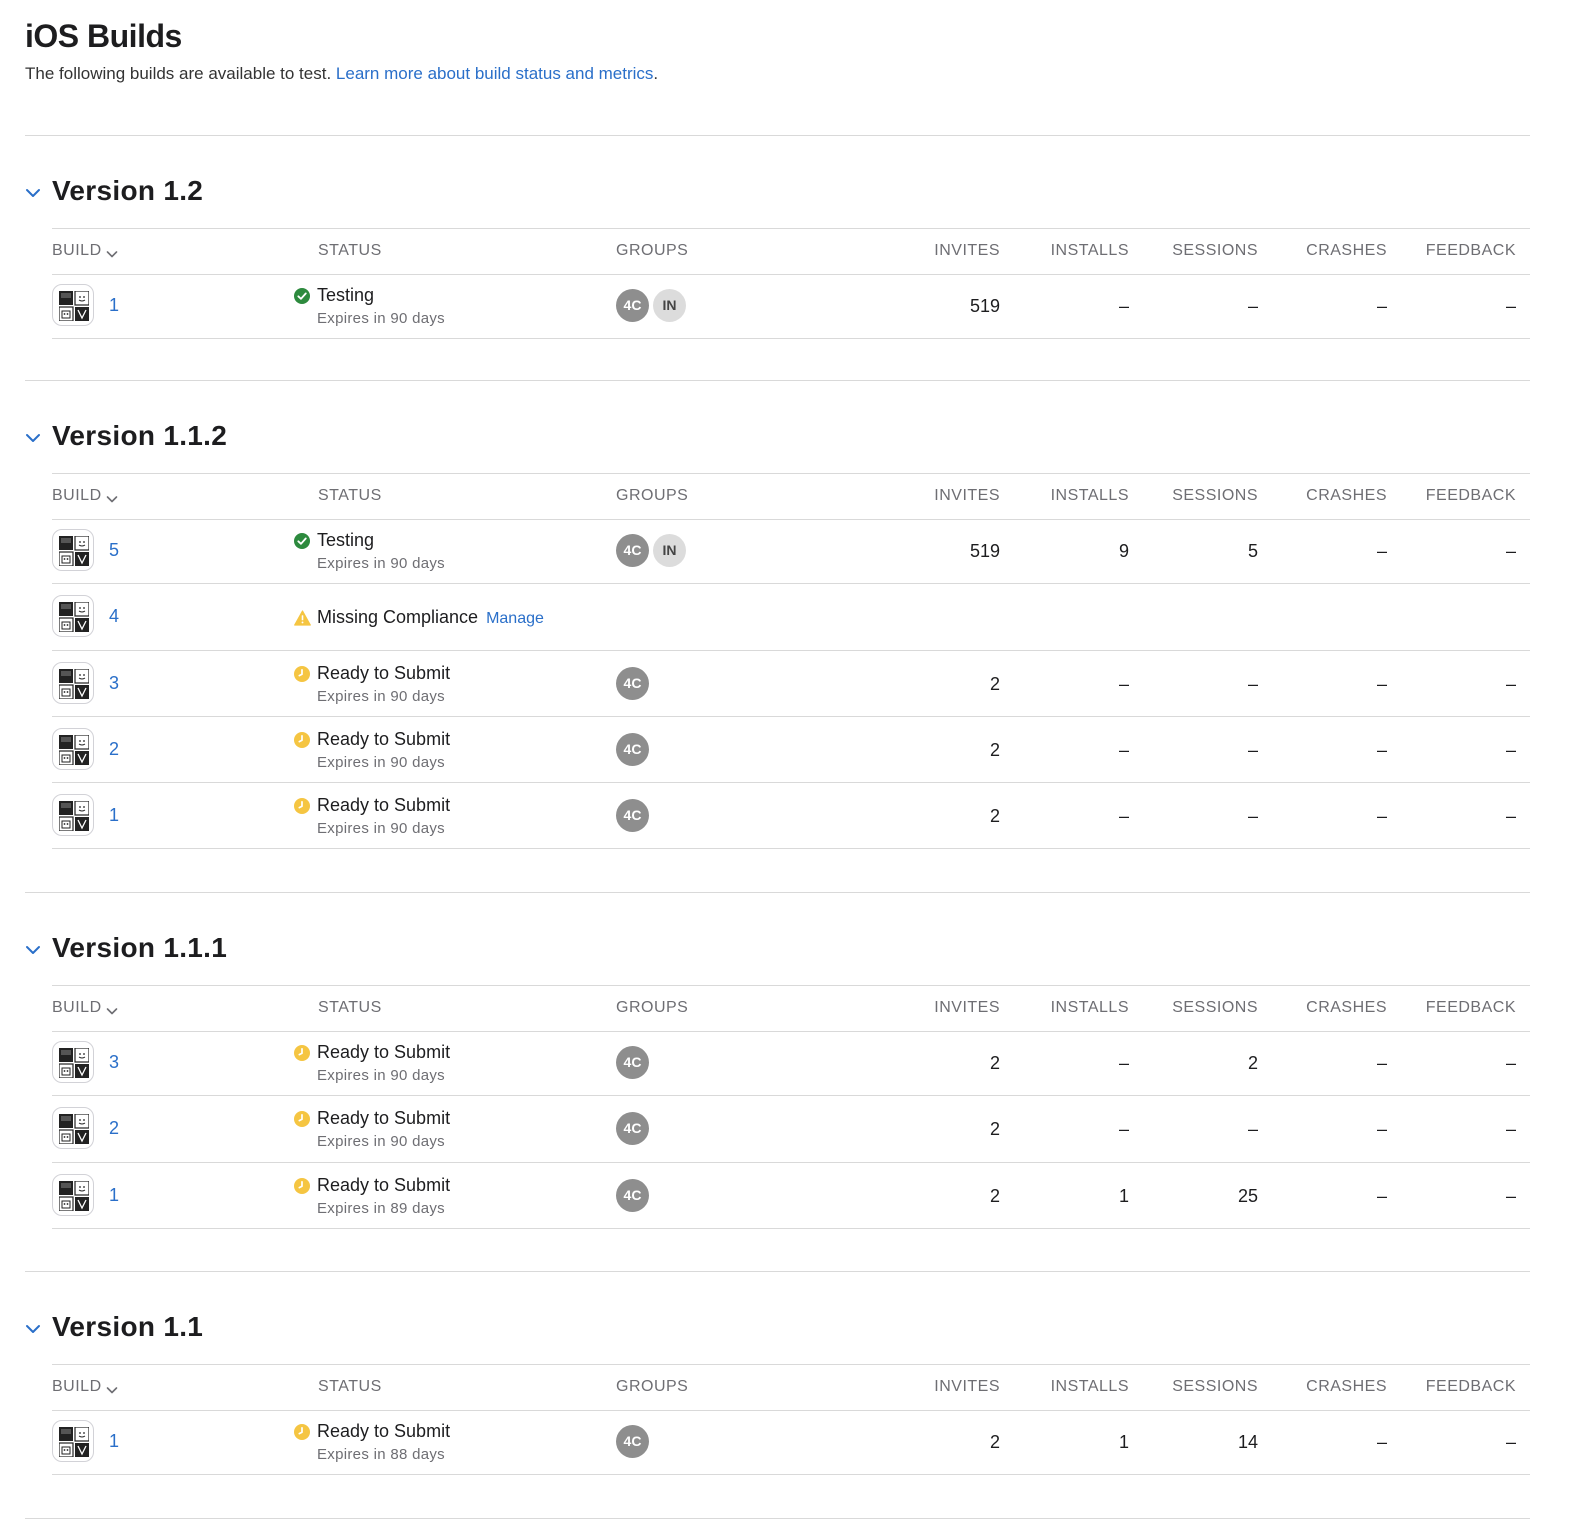 This screenshot has width=1572, height=1540. I want to click on table-row: 5 Testing Expires in 90 days 4C IN 519 9 5 – –, so click(791, 551).